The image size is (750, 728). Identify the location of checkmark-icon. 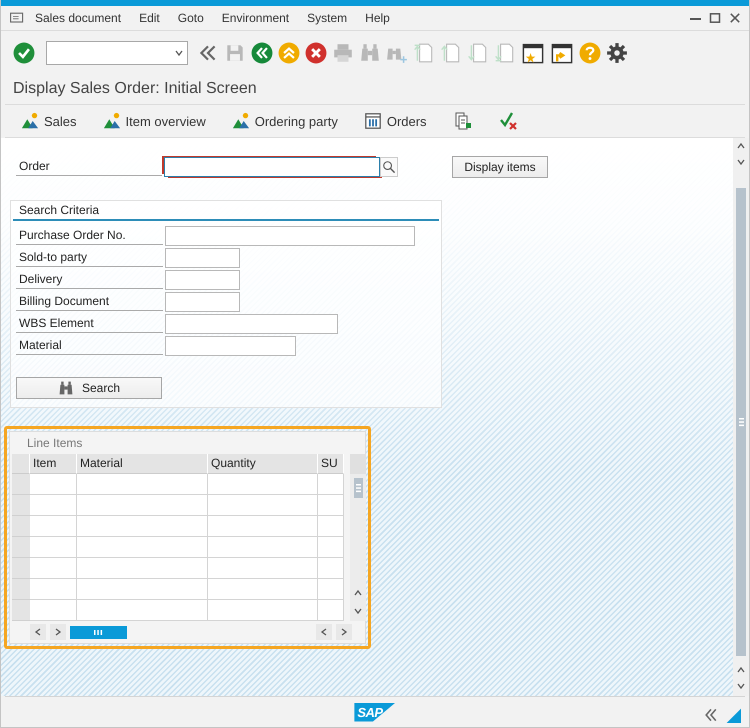
(24, 53).